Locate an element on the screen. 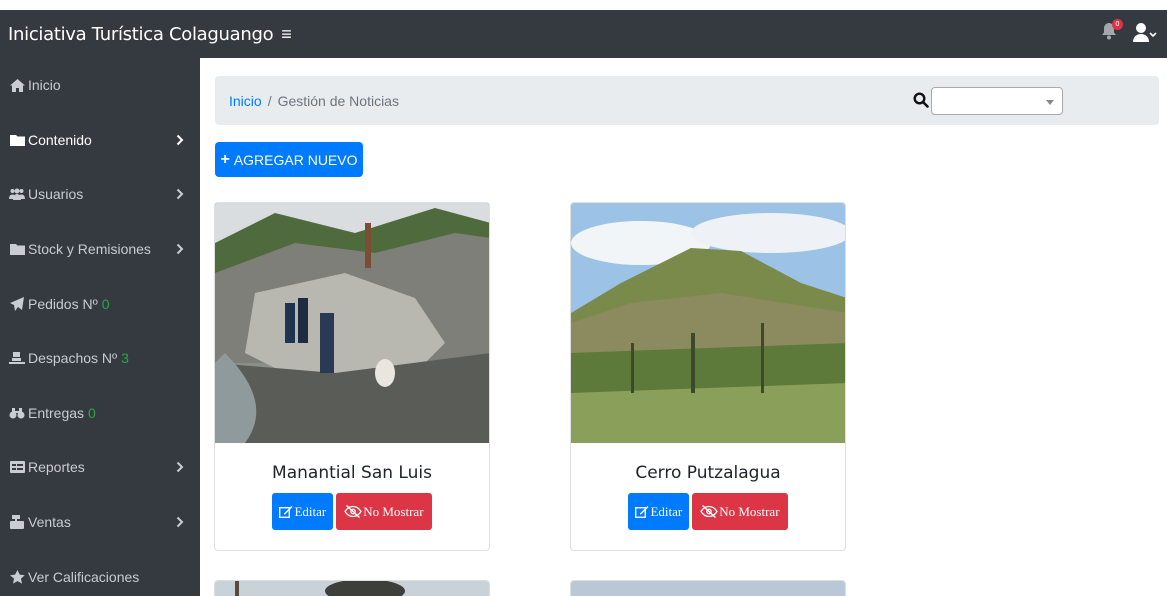  sidebar-item-ver-calificaciones: Ver Calificaciones is located at coordinates (100, 572).